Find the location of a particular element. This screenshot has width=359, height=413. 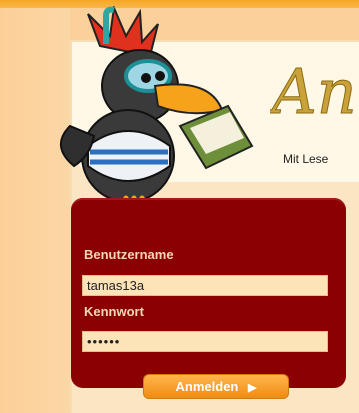

login-button-label: Anmelden is located at coordinates (207, 386).